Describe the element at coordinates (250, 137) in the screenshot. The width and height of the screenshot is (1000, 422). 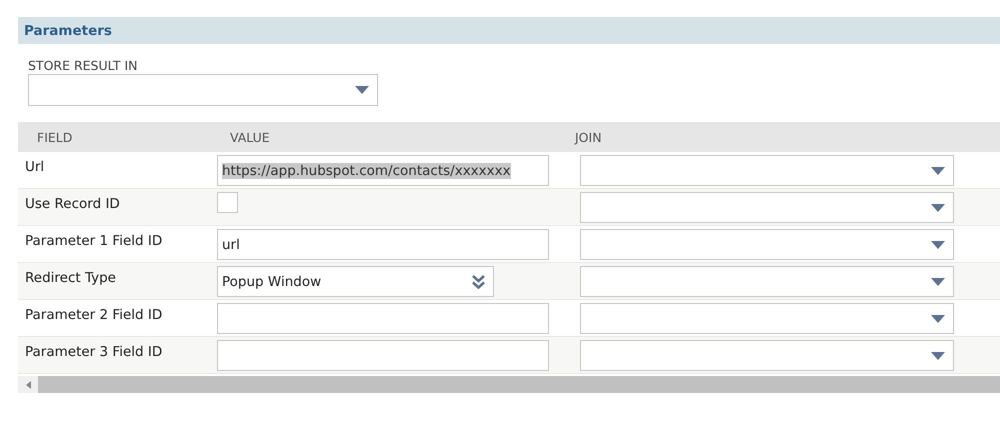
I see `column-header: VALUE` at that location.